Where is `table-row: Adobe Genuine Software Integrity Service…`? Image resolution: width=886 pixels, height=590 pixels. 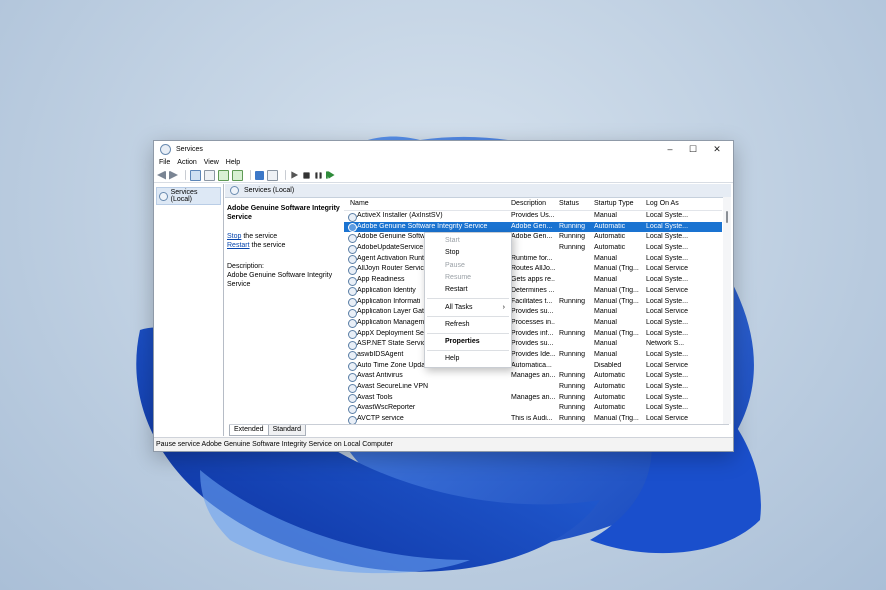
table-row: Adobe Genuine Software Integrity Service… is located at coordinates (533, 227).